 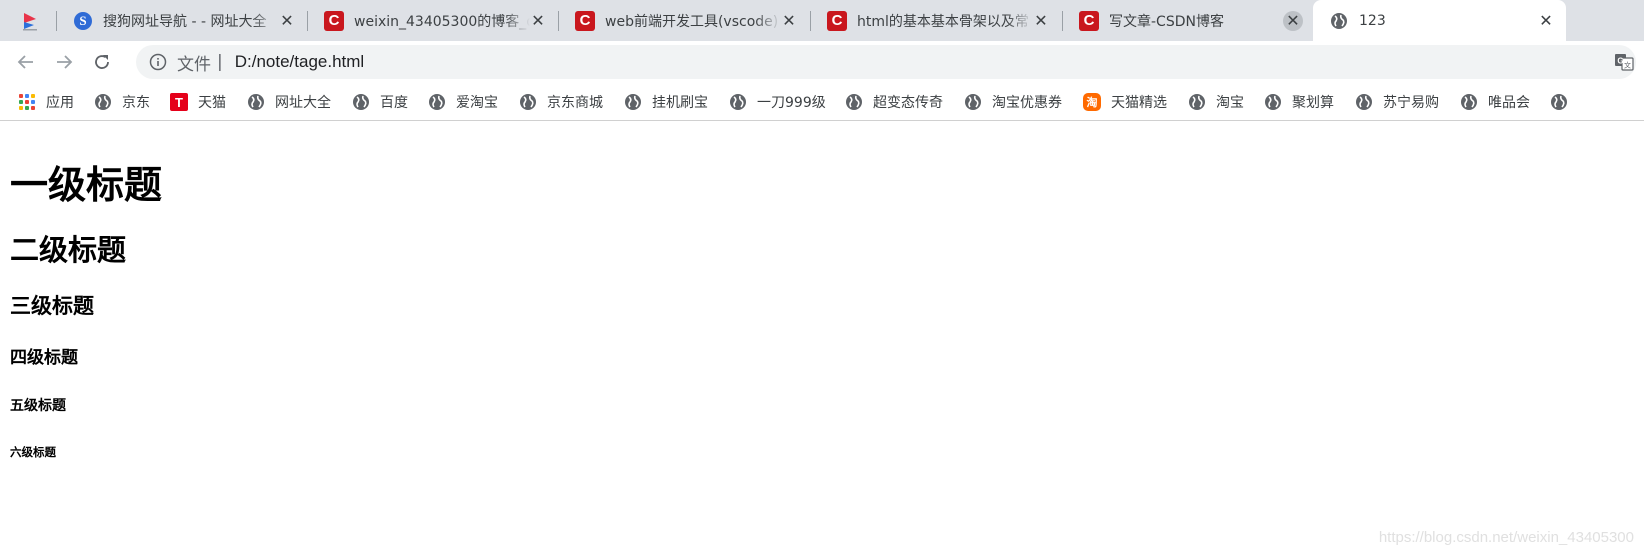 I want to click on bookmark-ai-taobao: 爱淘宝, so click(x=463, y=101).